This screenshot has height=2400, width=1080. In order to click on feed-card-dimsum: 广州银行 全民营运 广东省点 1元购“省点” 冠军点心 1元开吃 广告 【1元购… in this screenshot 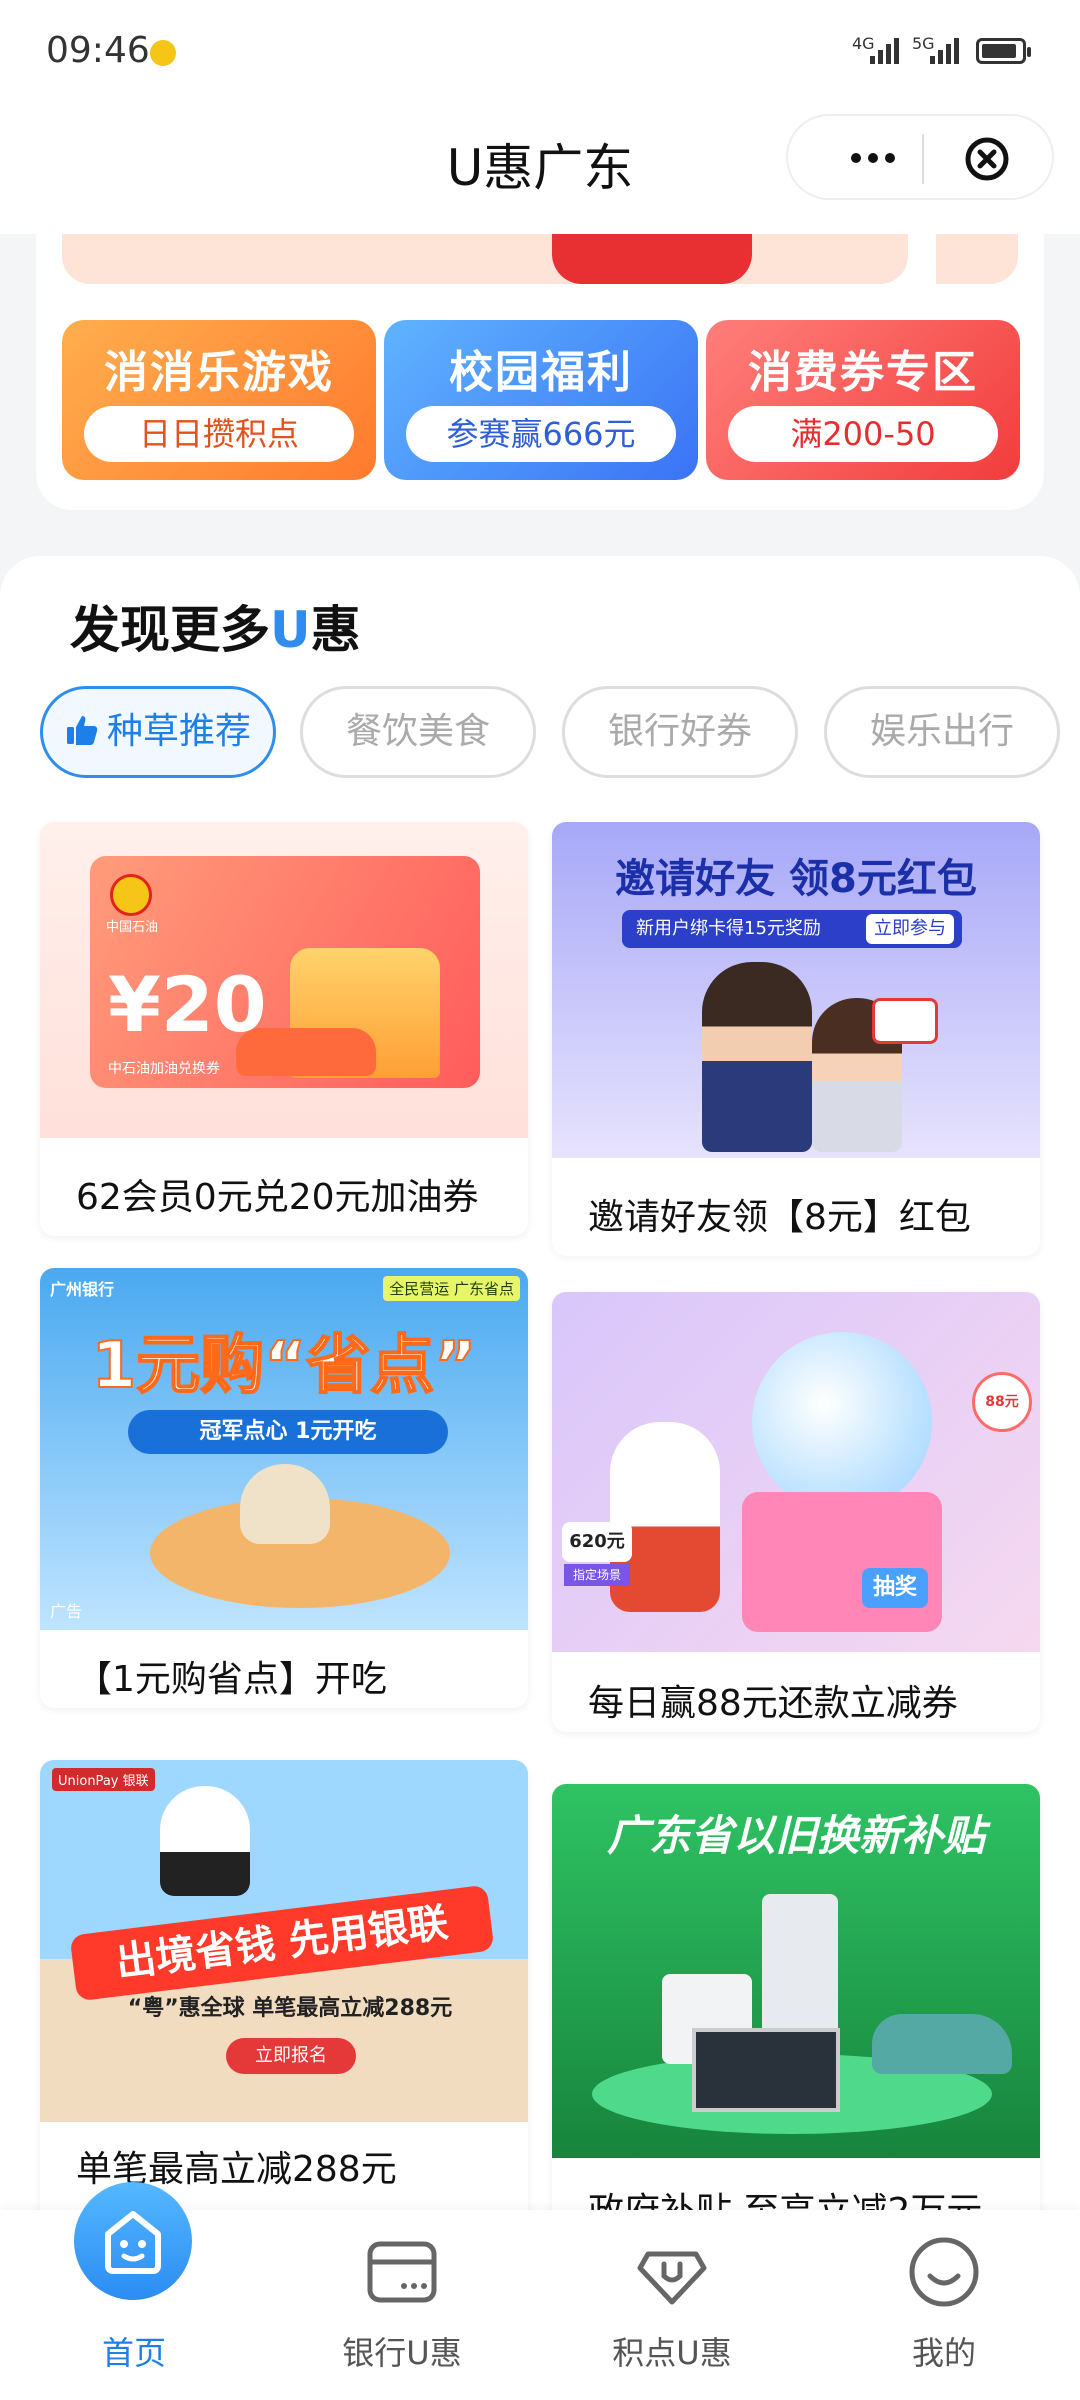, I will do `click(284, 1488)`.